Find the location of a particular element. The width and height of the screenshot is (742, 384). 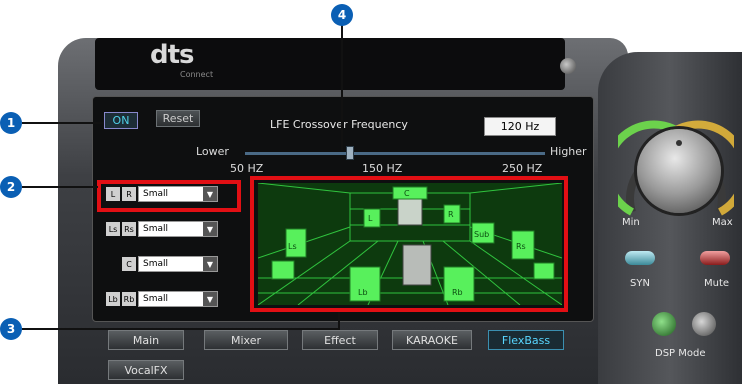

lfe-slider-handle is located at coordinates (350, 153).